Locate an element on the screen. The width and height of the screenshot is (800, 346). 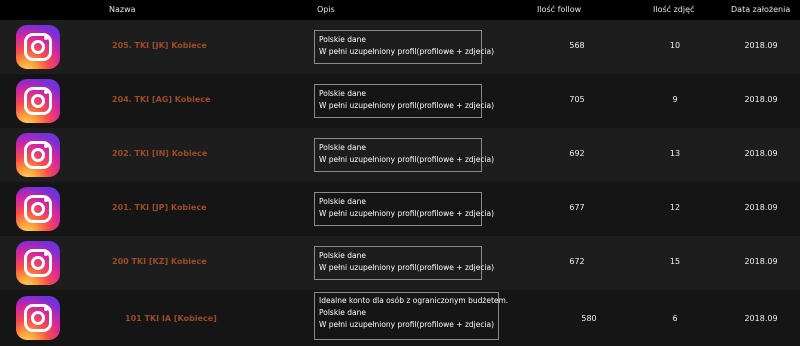
account-name-link: 205. TKI [JK] Kobiece is located at coordinates (159, 45).